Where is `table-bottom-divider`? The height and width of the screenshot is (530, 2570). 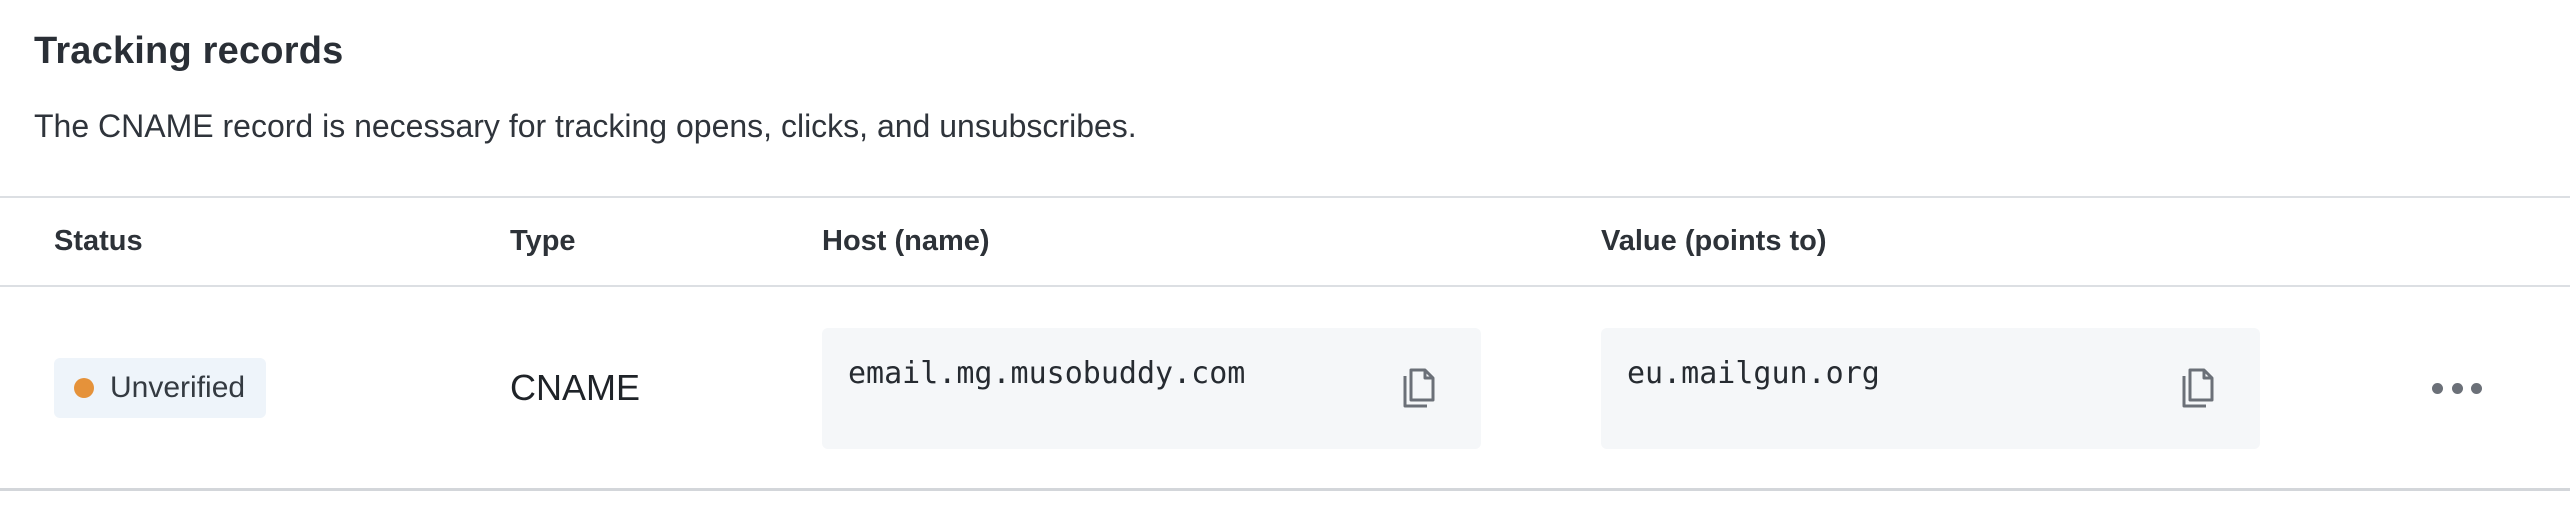 table-bottom-divider is located at coordinates (1285, 489).